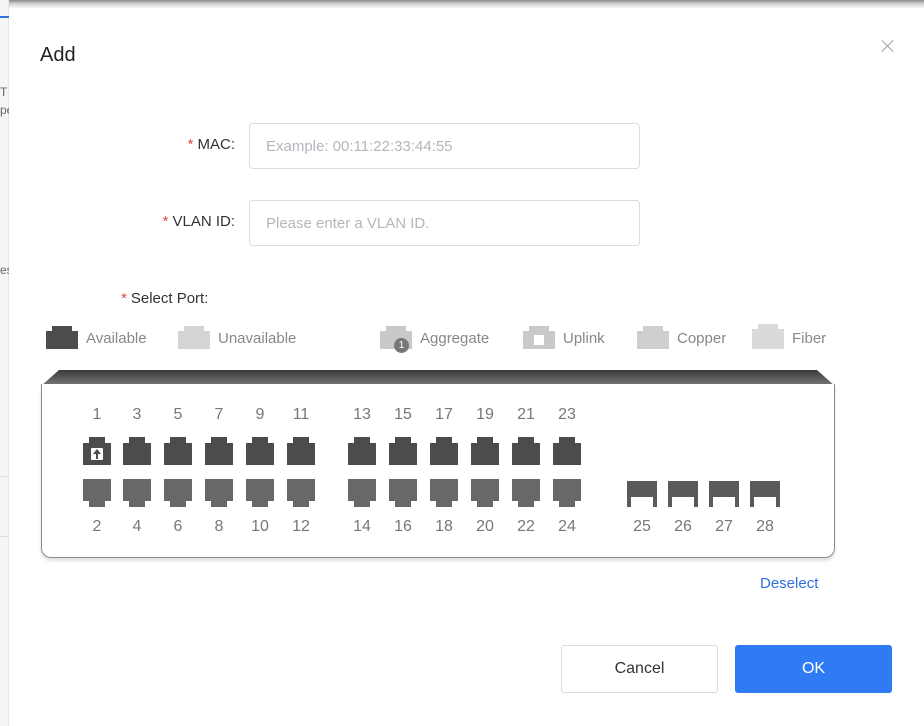 The width and height of the screenshot is (924, 726). Describe the element at coordinates (194, 337) in the screenshot. I see `unavailable-port-icon` at that location.